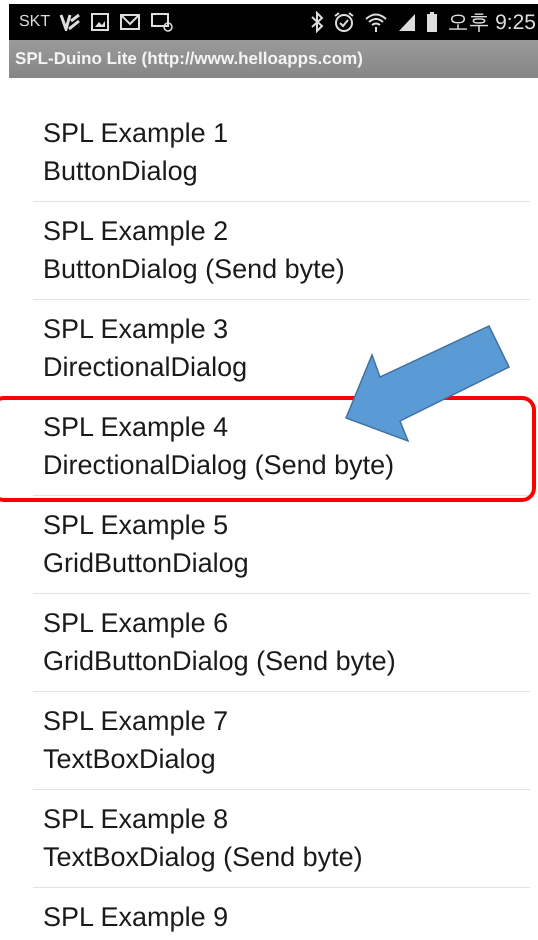 Image resolution: width=538 pixels, height=940 pixels. Describe the element at coordinates (194, 269) in the screenshot. I see `example-subtitle: ButtonDialog (Send byte)` at that location.